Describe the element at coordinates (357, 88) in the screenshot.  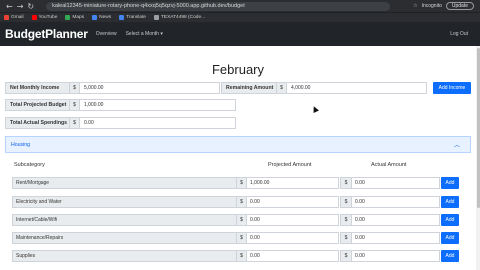
I see `remaining-value: 4,000.00` at that location.